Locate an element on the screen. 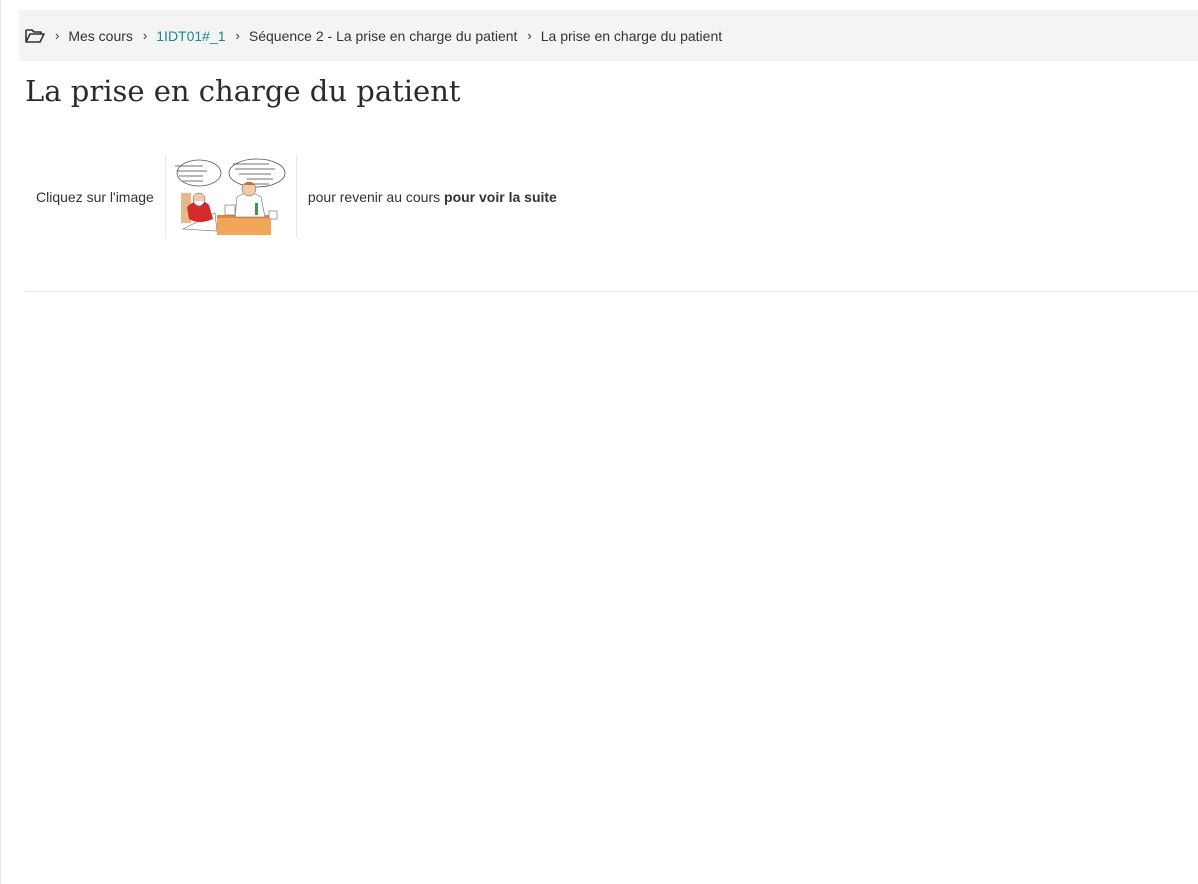  folder-open-icon is located at coordinates (35, 36).